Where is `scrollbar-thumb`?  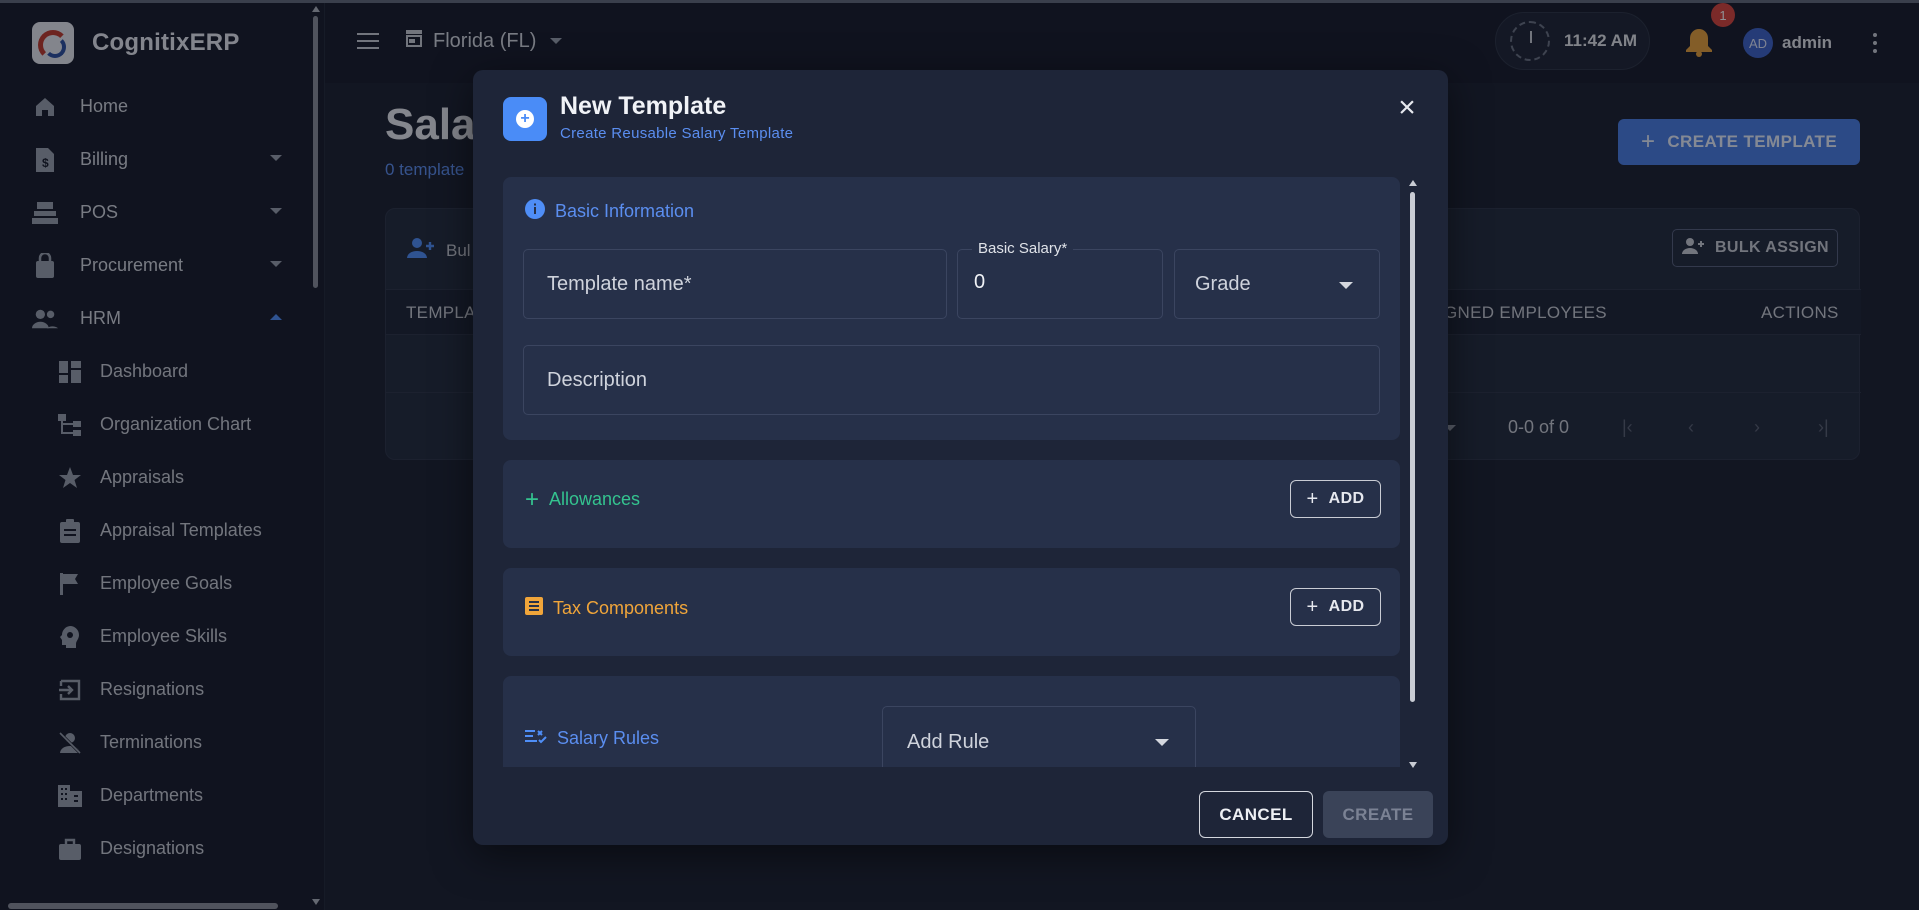
scrollbar-thumb is located at coordinates (1412, 447).